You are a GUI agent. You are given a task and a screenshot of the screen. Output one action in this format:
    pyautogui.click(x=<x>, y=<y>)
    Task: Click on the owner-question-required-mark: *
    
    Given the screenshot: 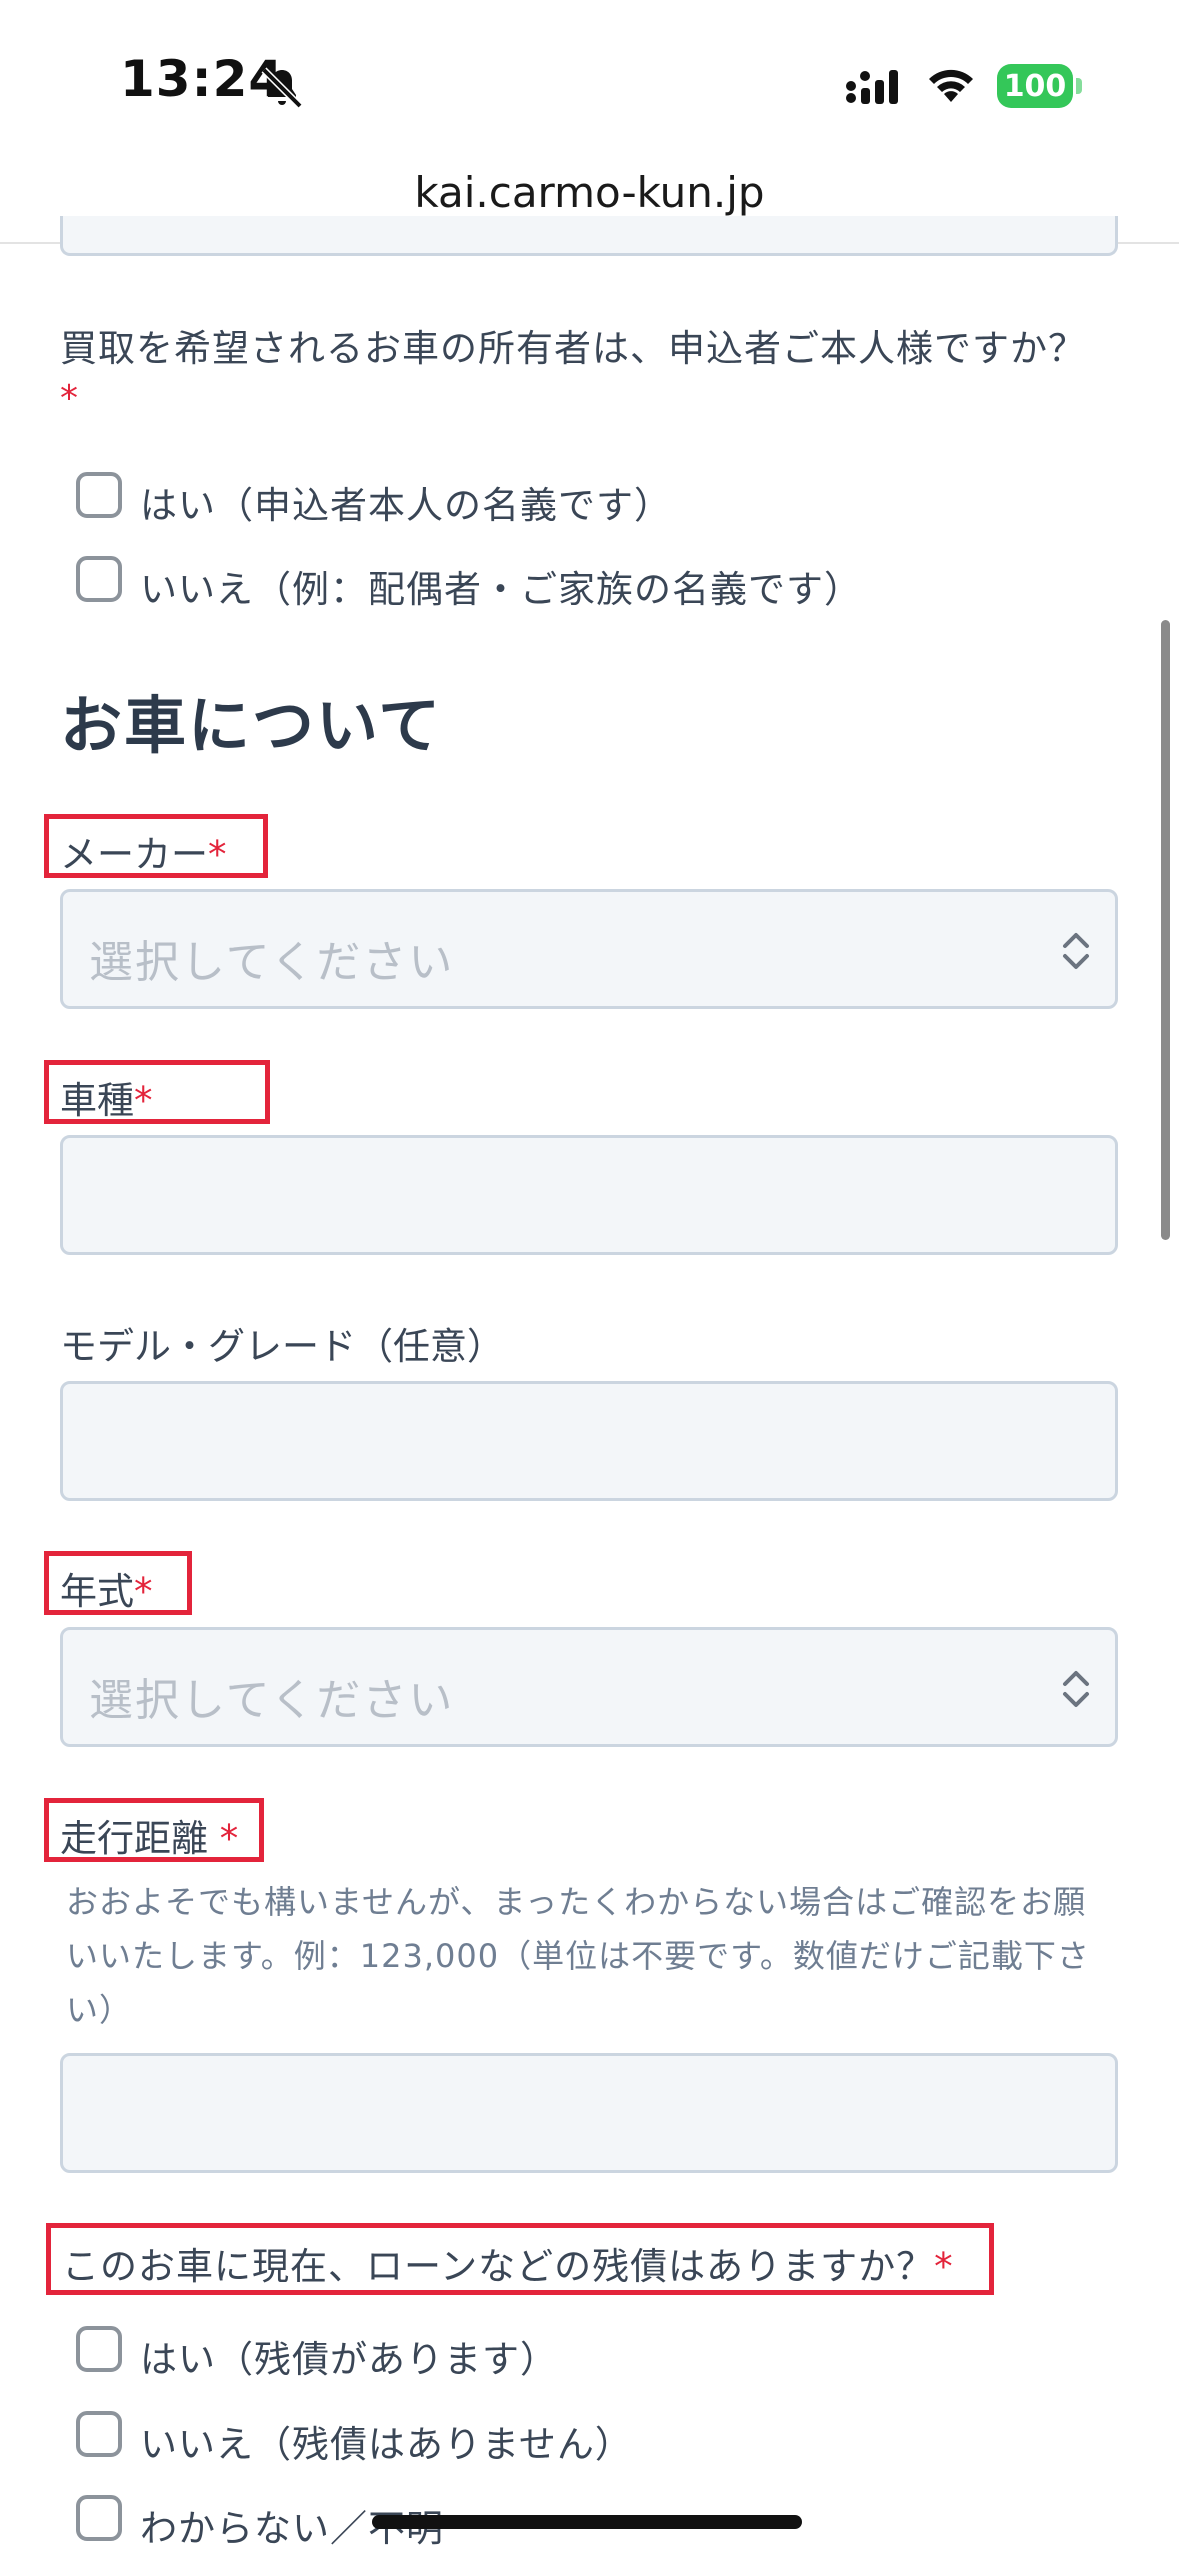 What is the action you would take?
    pyautogui.click(x=69, y=398)
    